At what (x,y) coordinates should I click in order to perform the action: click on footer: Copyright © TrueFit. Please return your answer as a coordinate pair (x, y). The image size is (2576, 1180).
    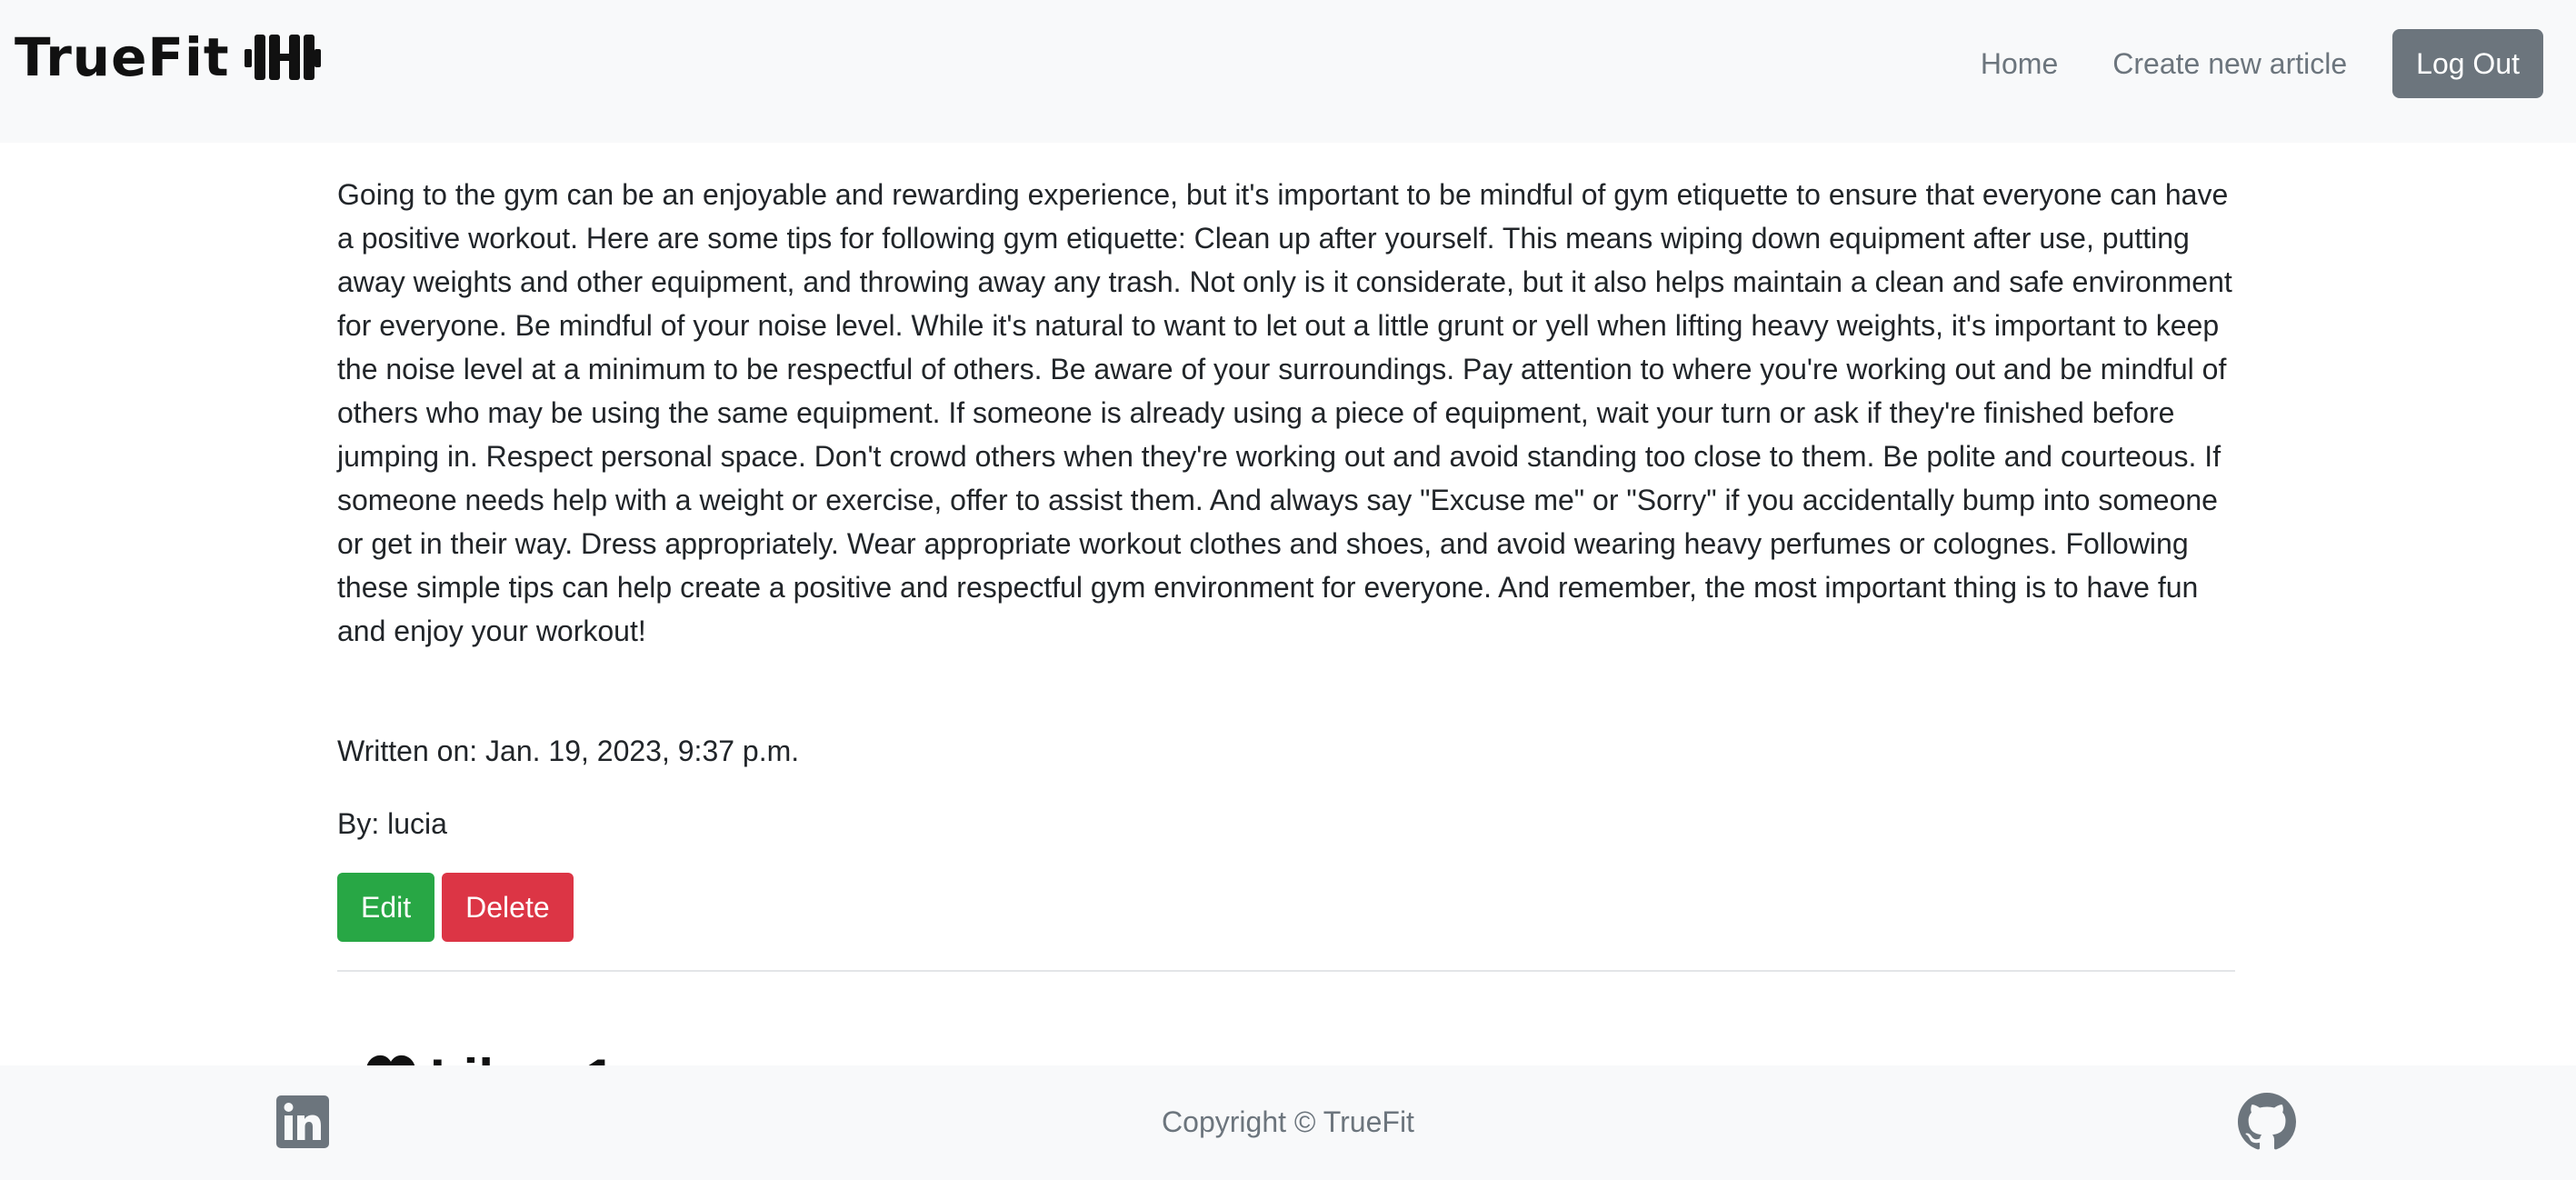
    Looking at the image, I should click on (1288, 1122).